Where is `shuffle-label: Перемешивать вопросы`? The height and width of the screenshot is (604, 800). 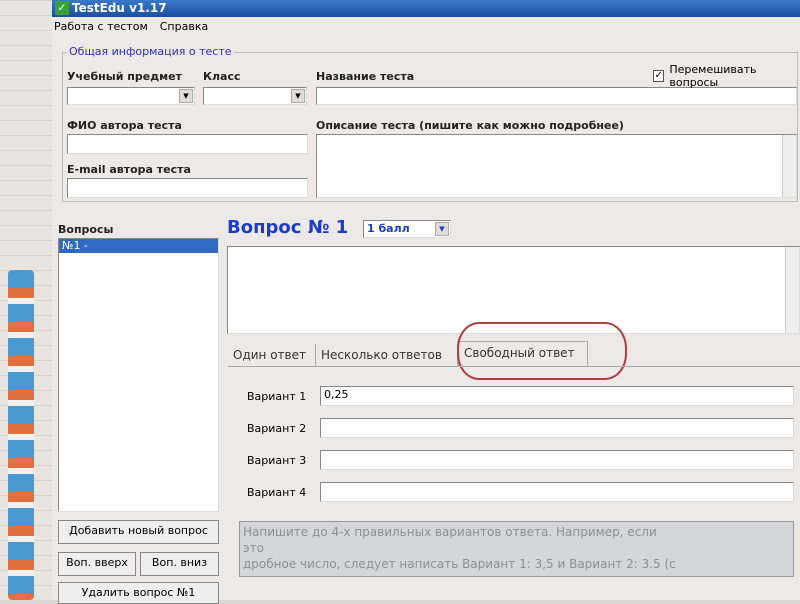 shuffle-label: Перемешивать вопросы is located at coordinates (713, 76).